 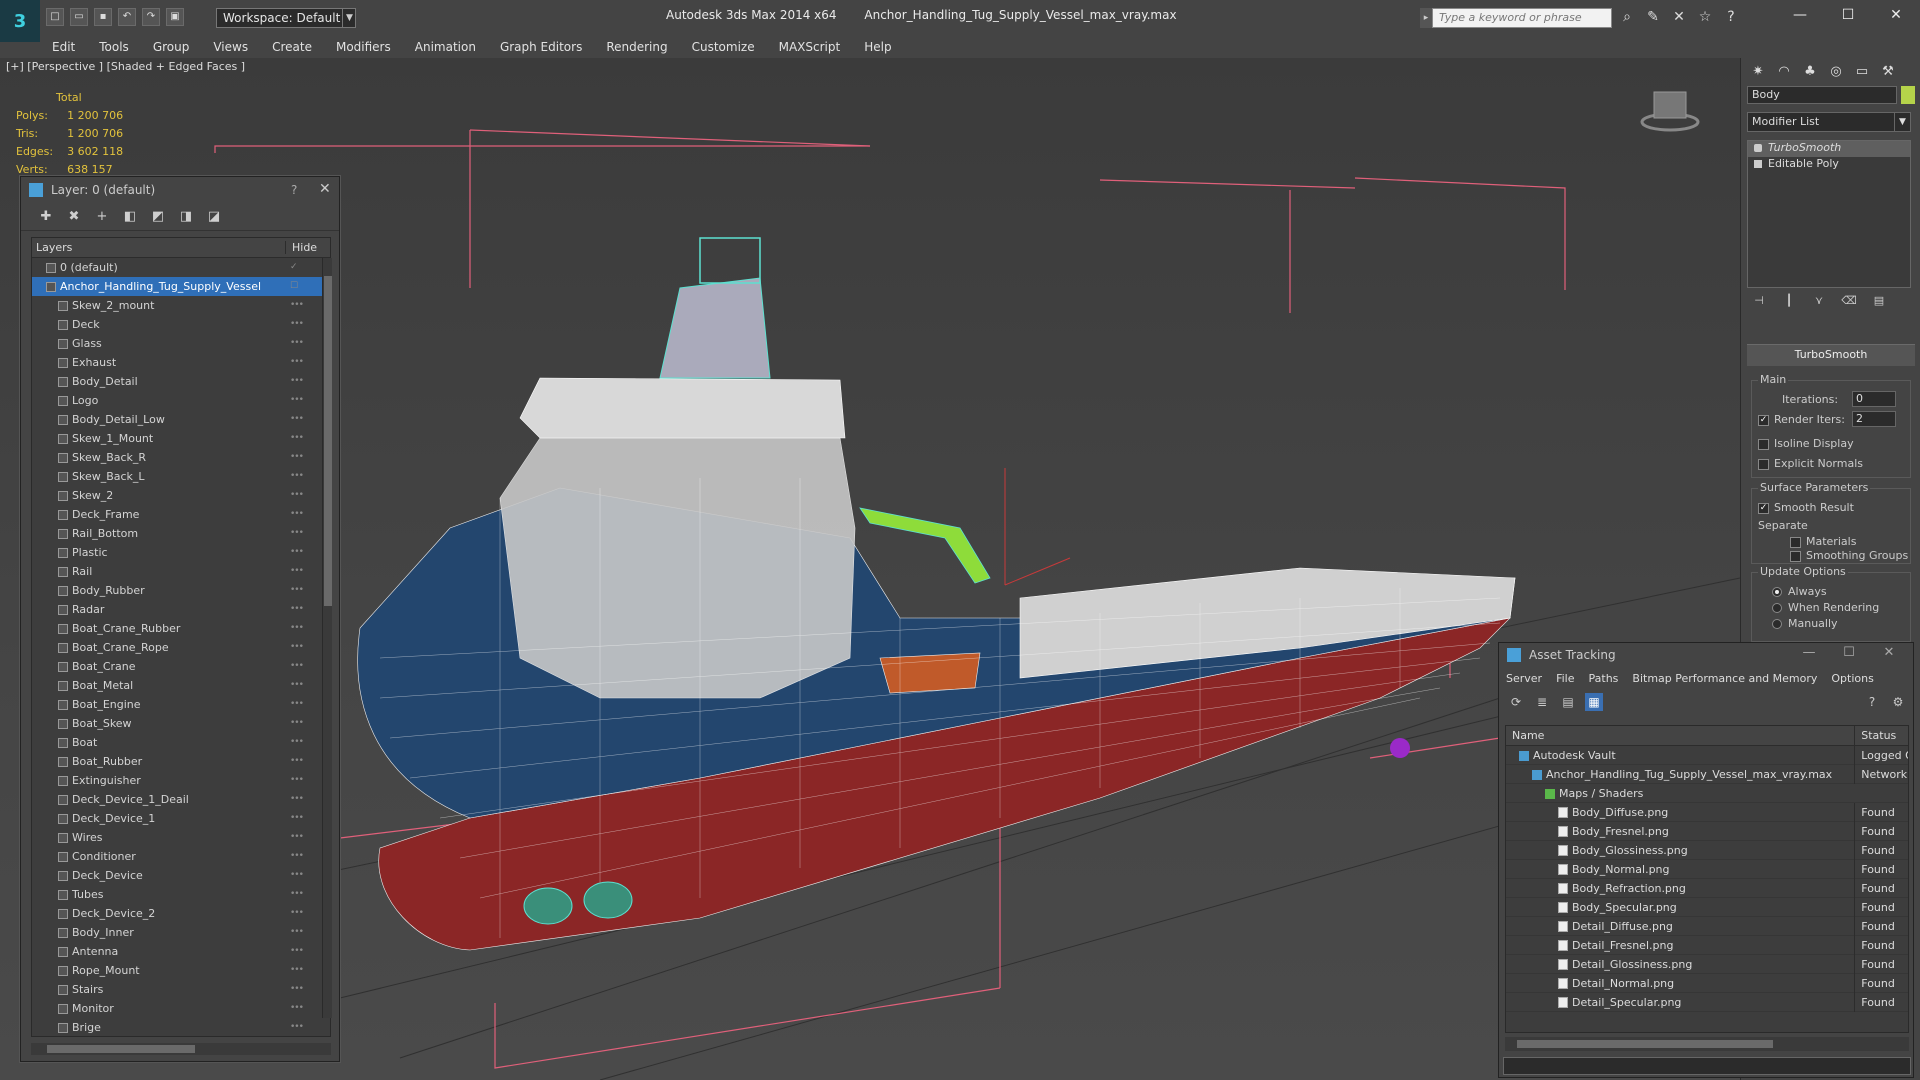 I want to click on asset-row: Detail_Fresnel.png Found, so click(x=1707, y=945).